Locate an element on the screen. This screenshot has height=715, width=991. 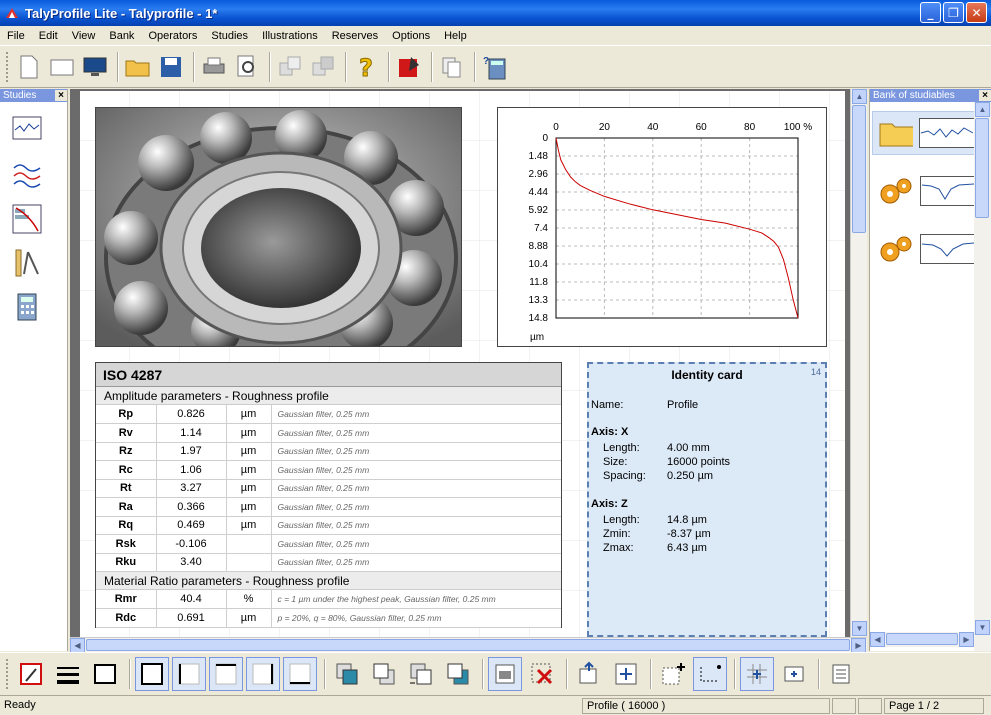
bank-scroll-right-button: ▶ is located at coordinates (966, 639).